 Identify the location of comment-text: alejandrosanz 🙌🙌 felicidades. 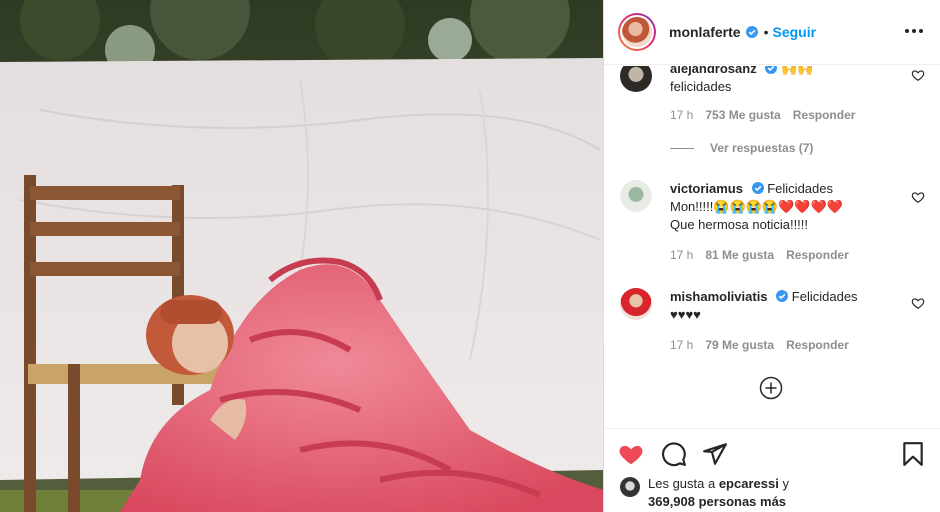
(782, 81).